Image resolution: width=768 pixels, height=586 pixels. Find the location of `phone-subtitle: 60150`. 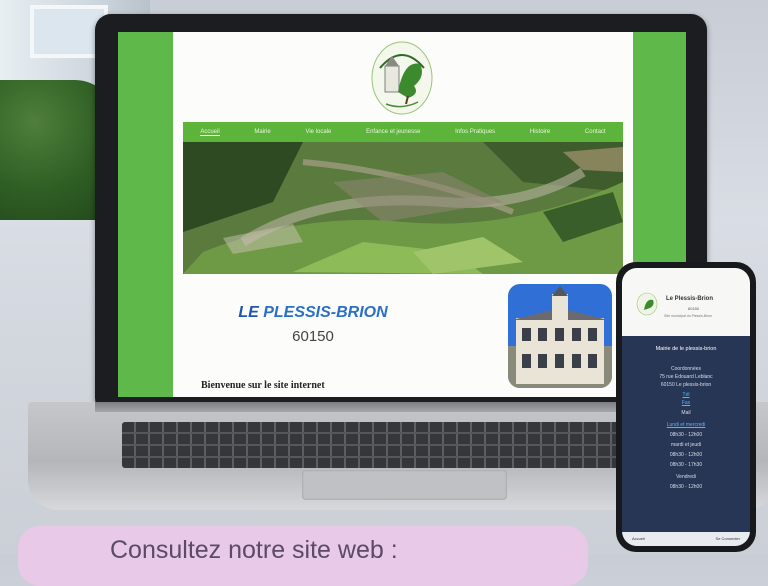

phone-subtitle: 60150 is located at coordinates (694, 308).